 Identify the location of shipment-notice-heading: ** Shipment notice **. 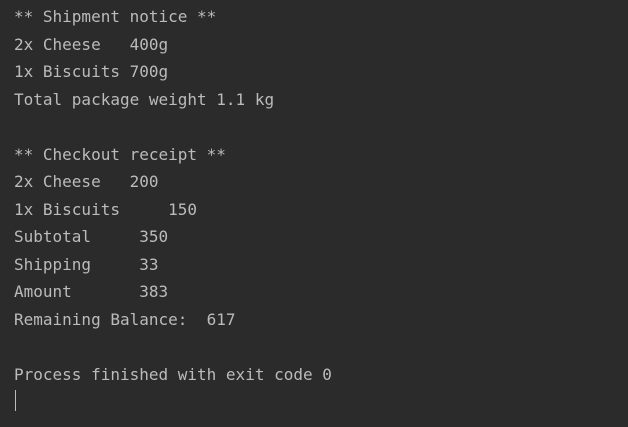
(115, 16).